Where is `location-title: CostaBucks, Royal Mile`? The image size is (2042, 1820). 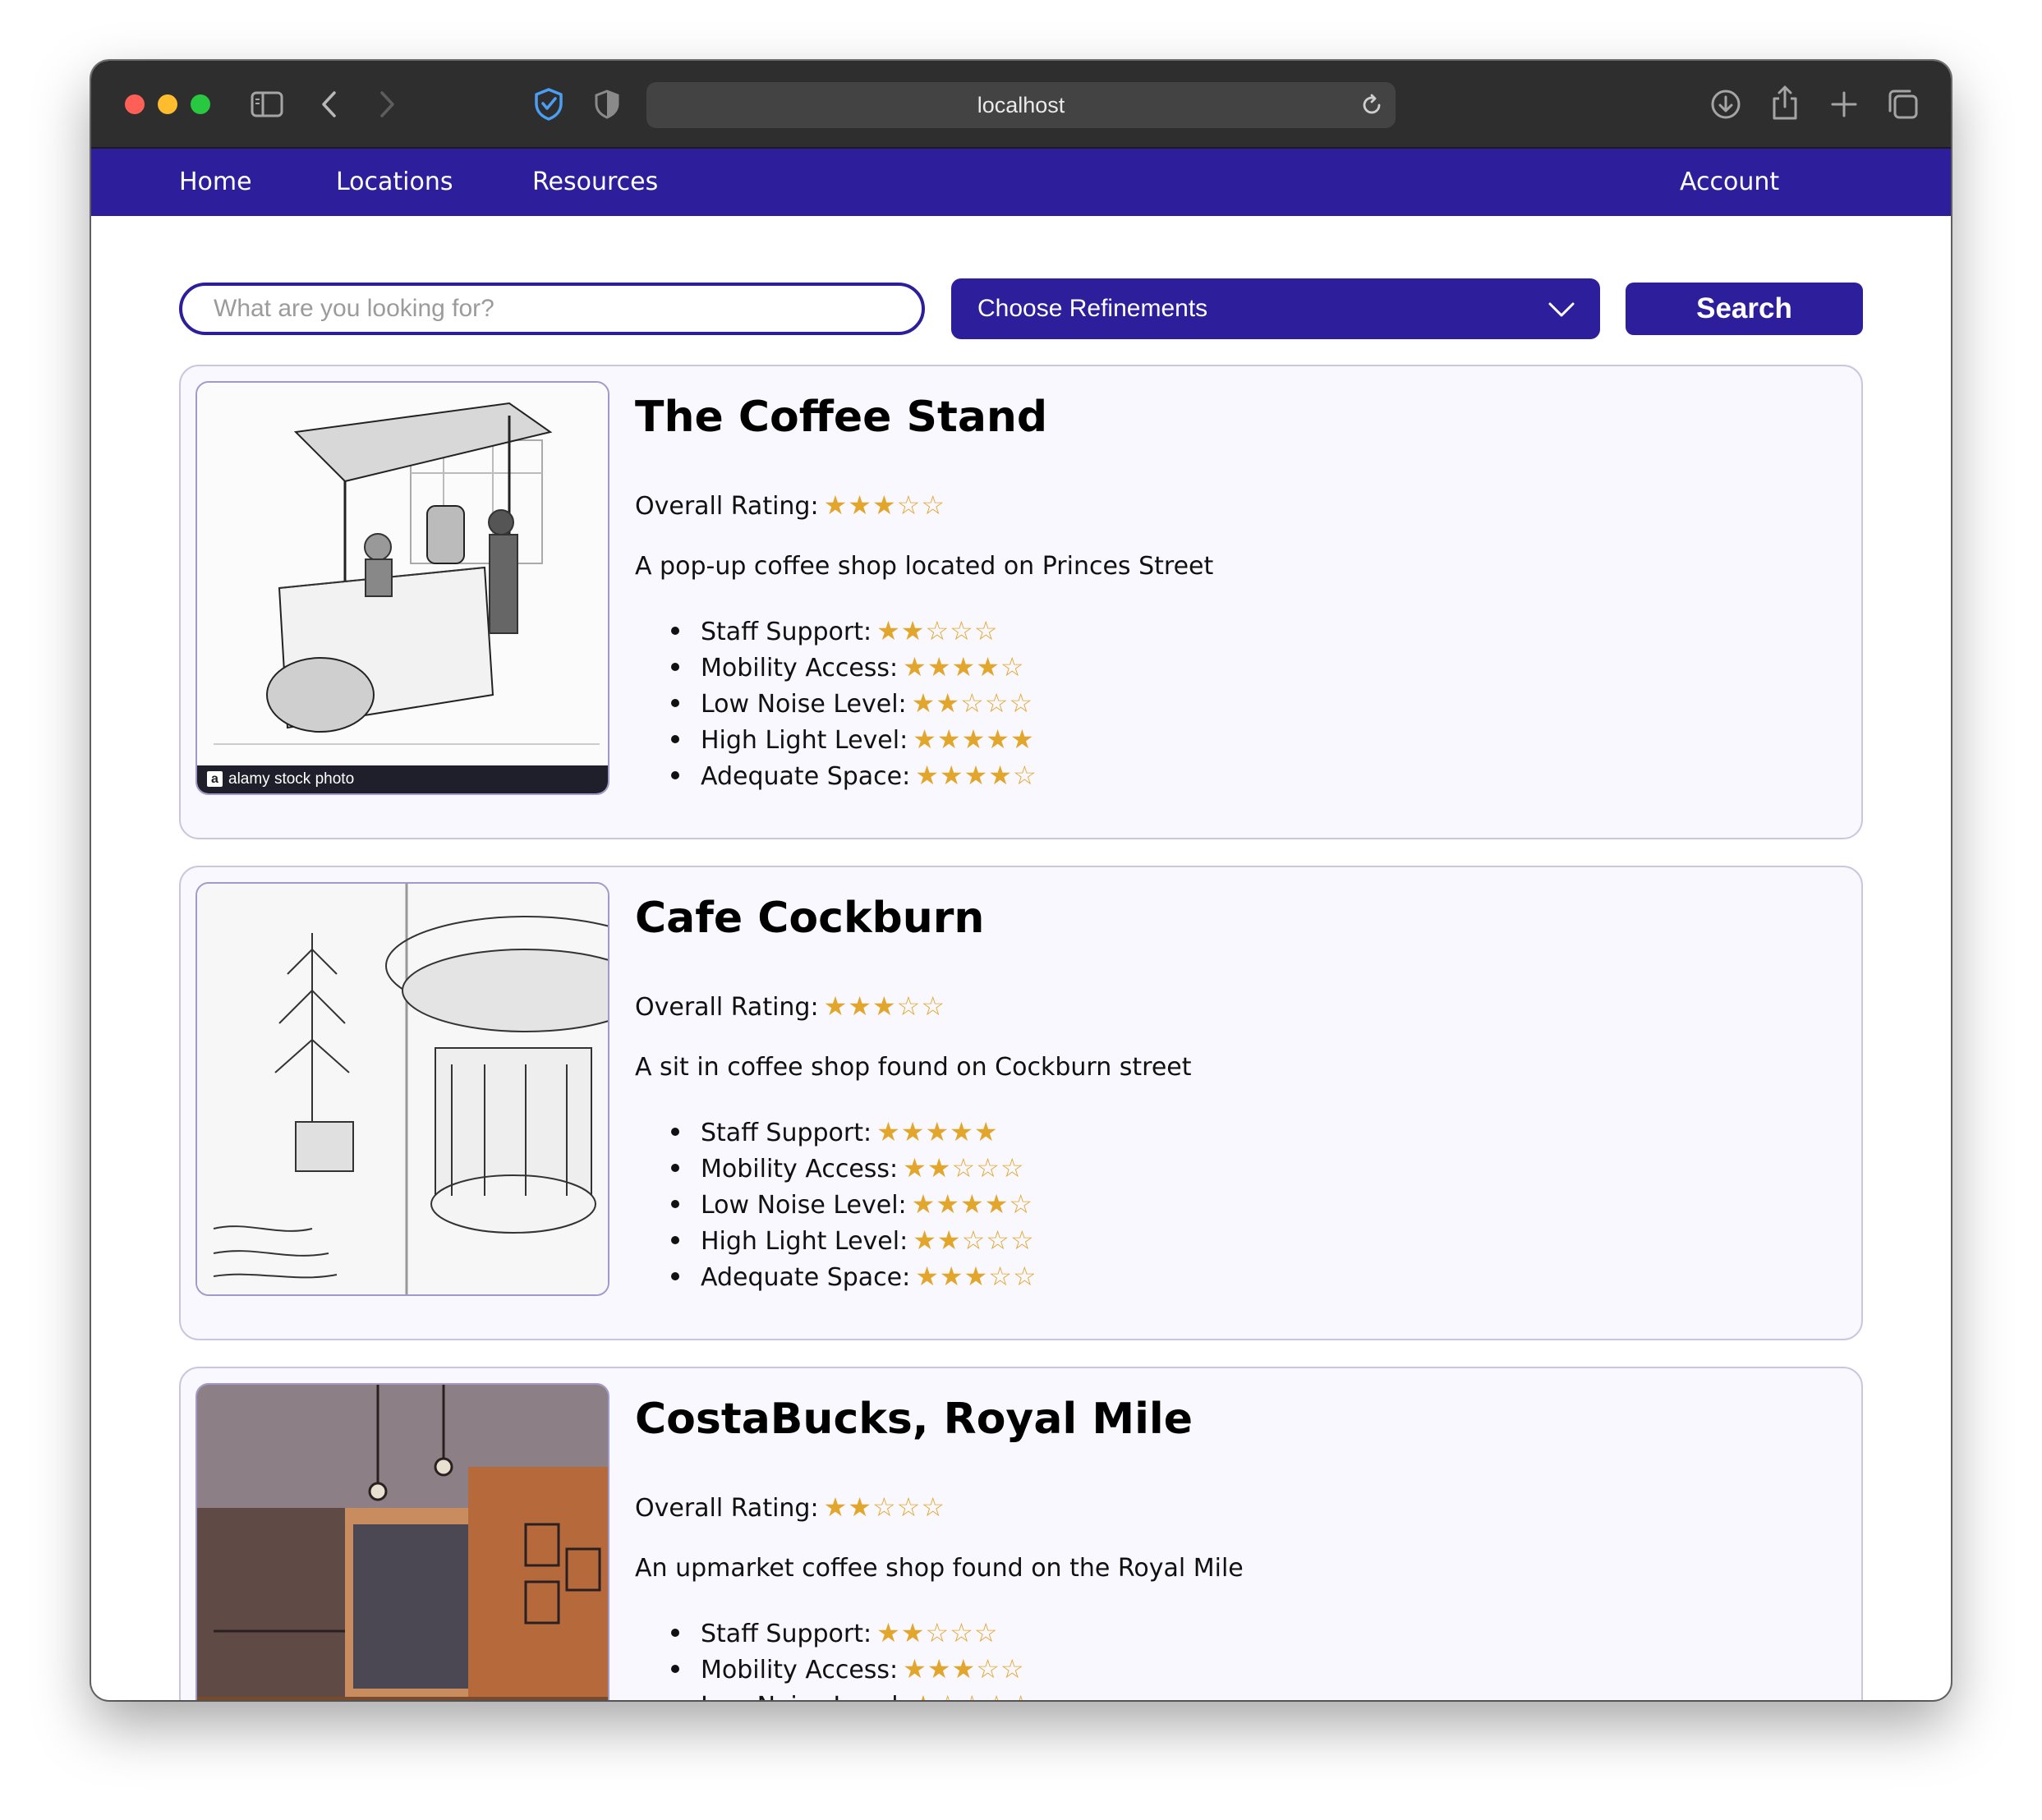 location-title: CostaBucks, Royal Mile is located at coordinates (914, 1419).